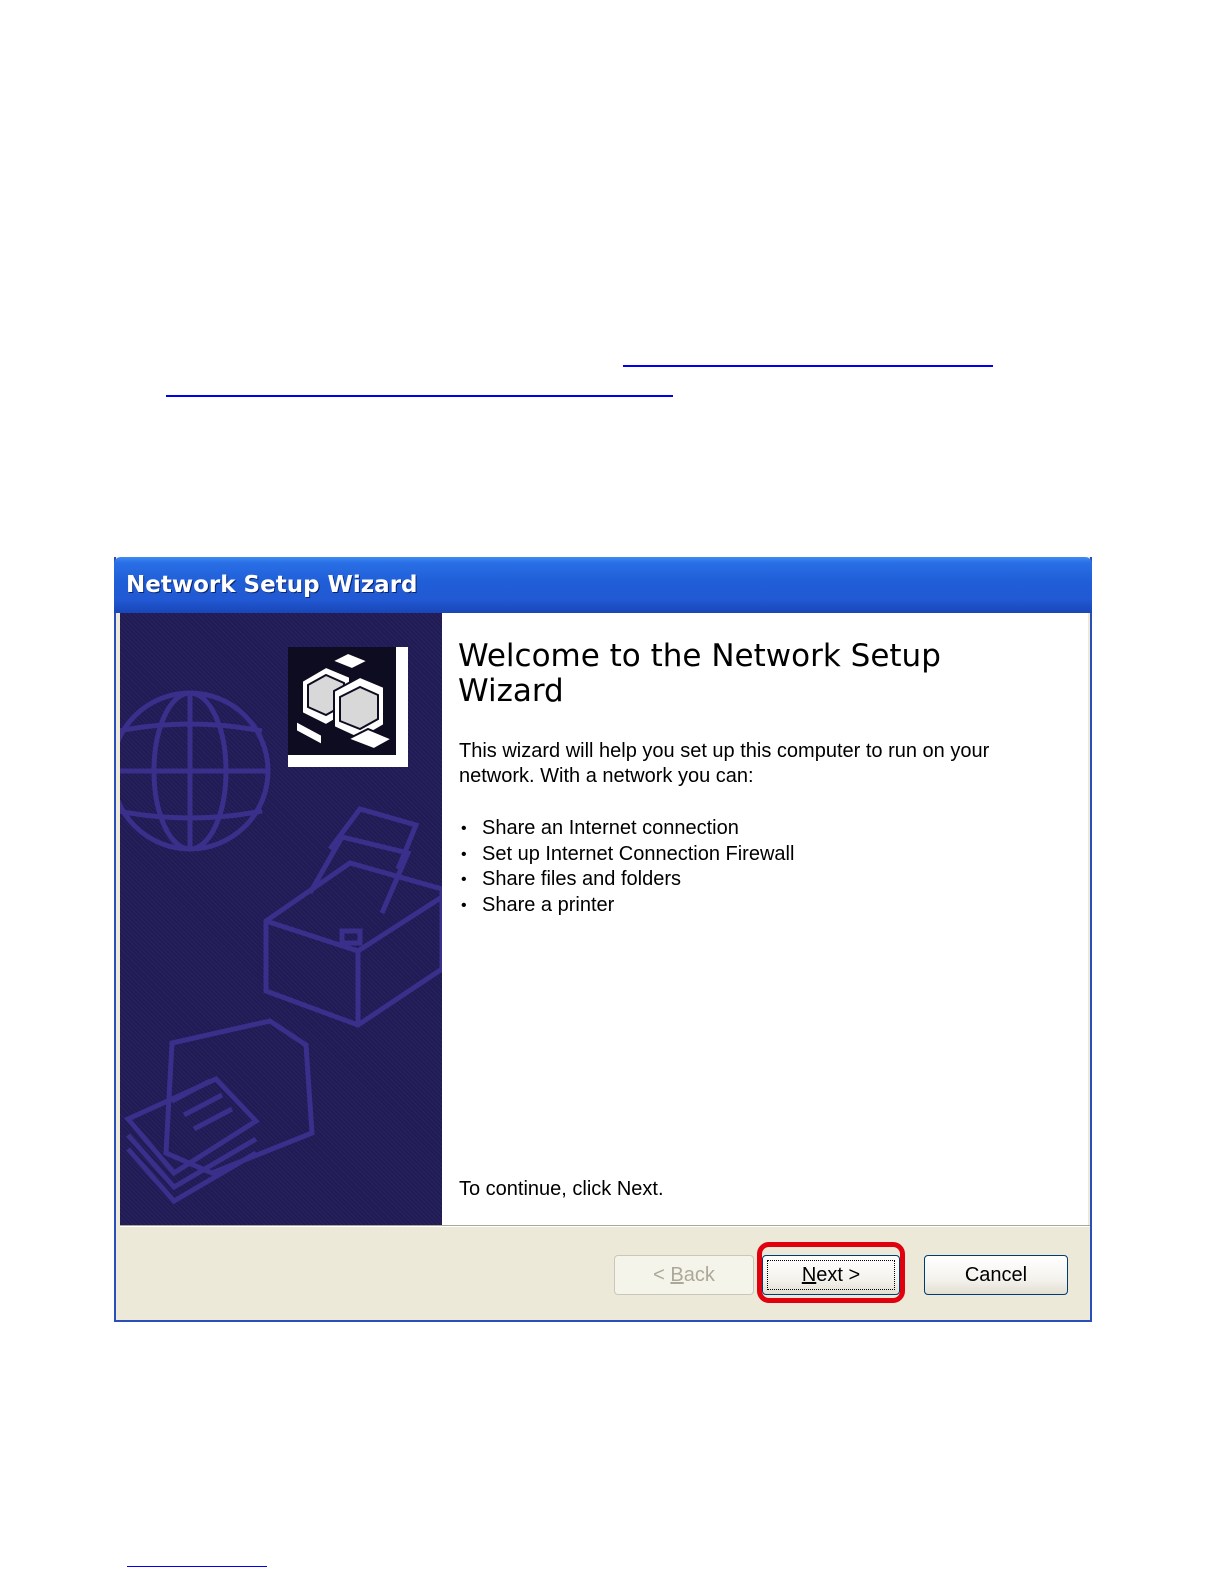 This screenshot has width=1225, height=1585. What do you see at coordinates (626, 906) in the screenshot?
I see `feature-item: Share a printer` at bounding box center [626, 906].